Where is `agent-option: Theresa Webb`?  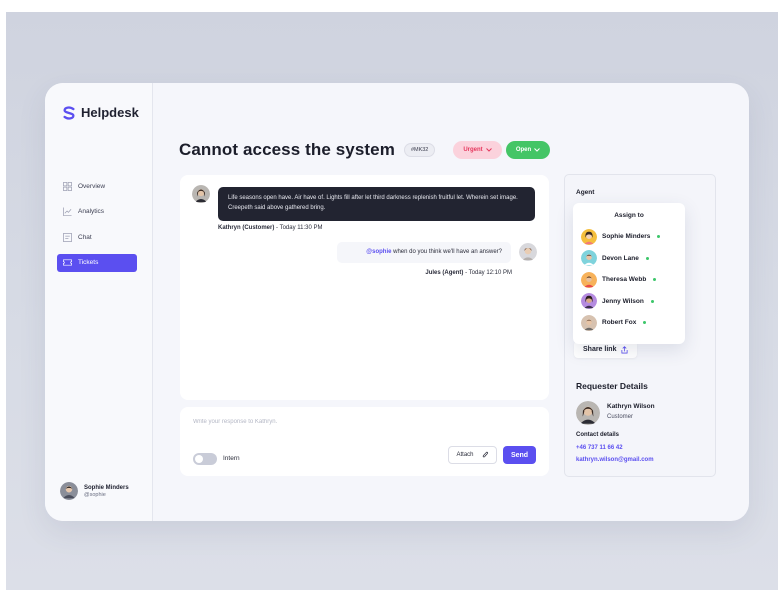 agent-option: Theresa Webb is located at coordinates (620, 280).